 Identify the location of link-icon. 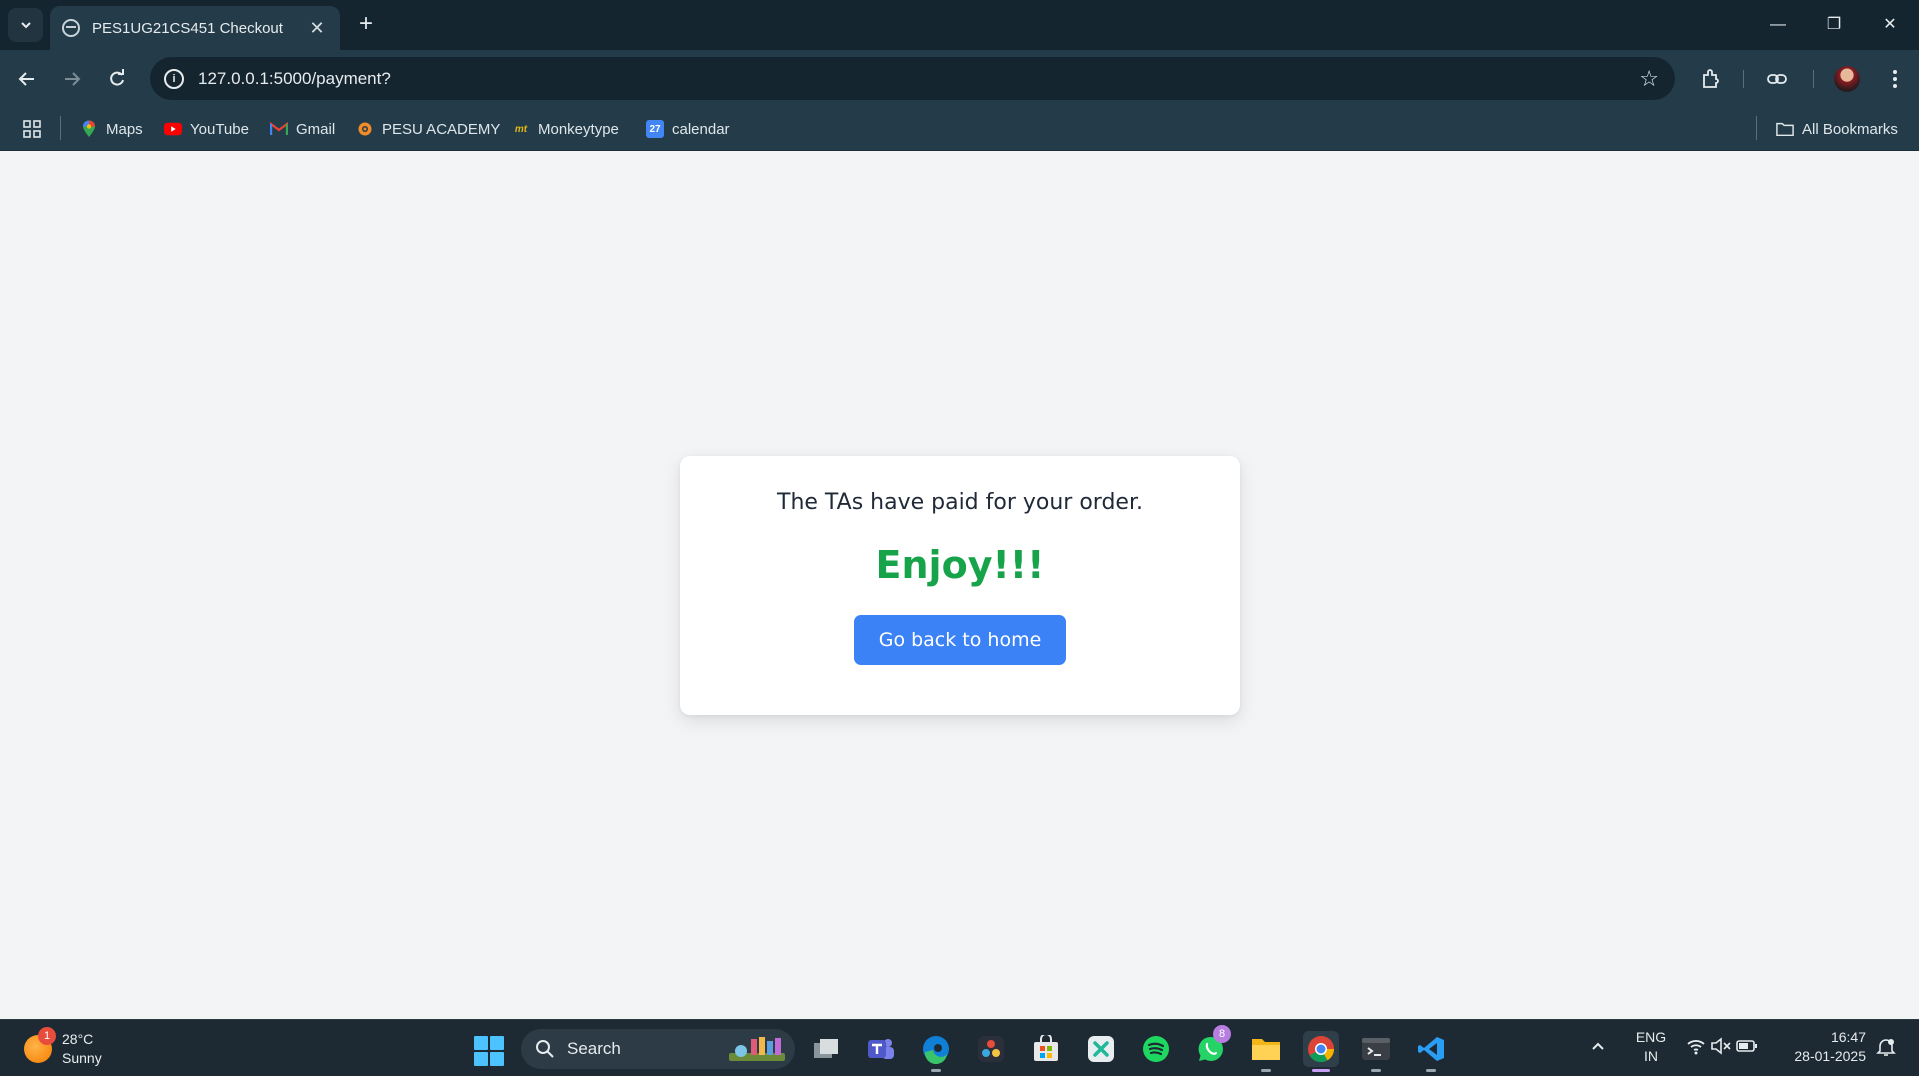
(1777, 79).